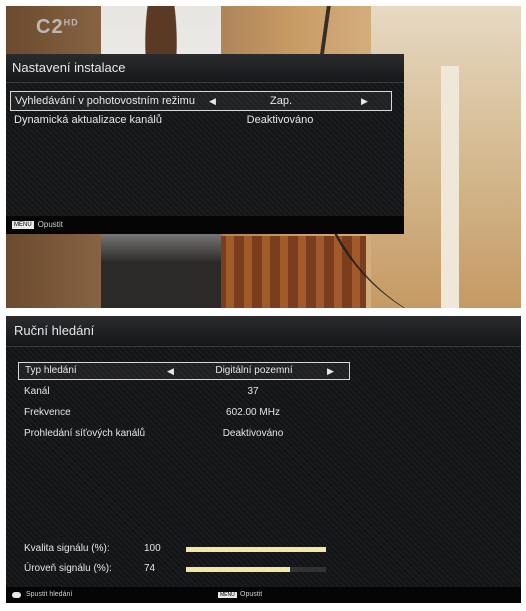 This screenshot has width=526, height=611. What do you see at coordinates (49, 595) in the screenshot?
I see `footer-start-search: Spustit hledání` at bounding box center [49, 595].